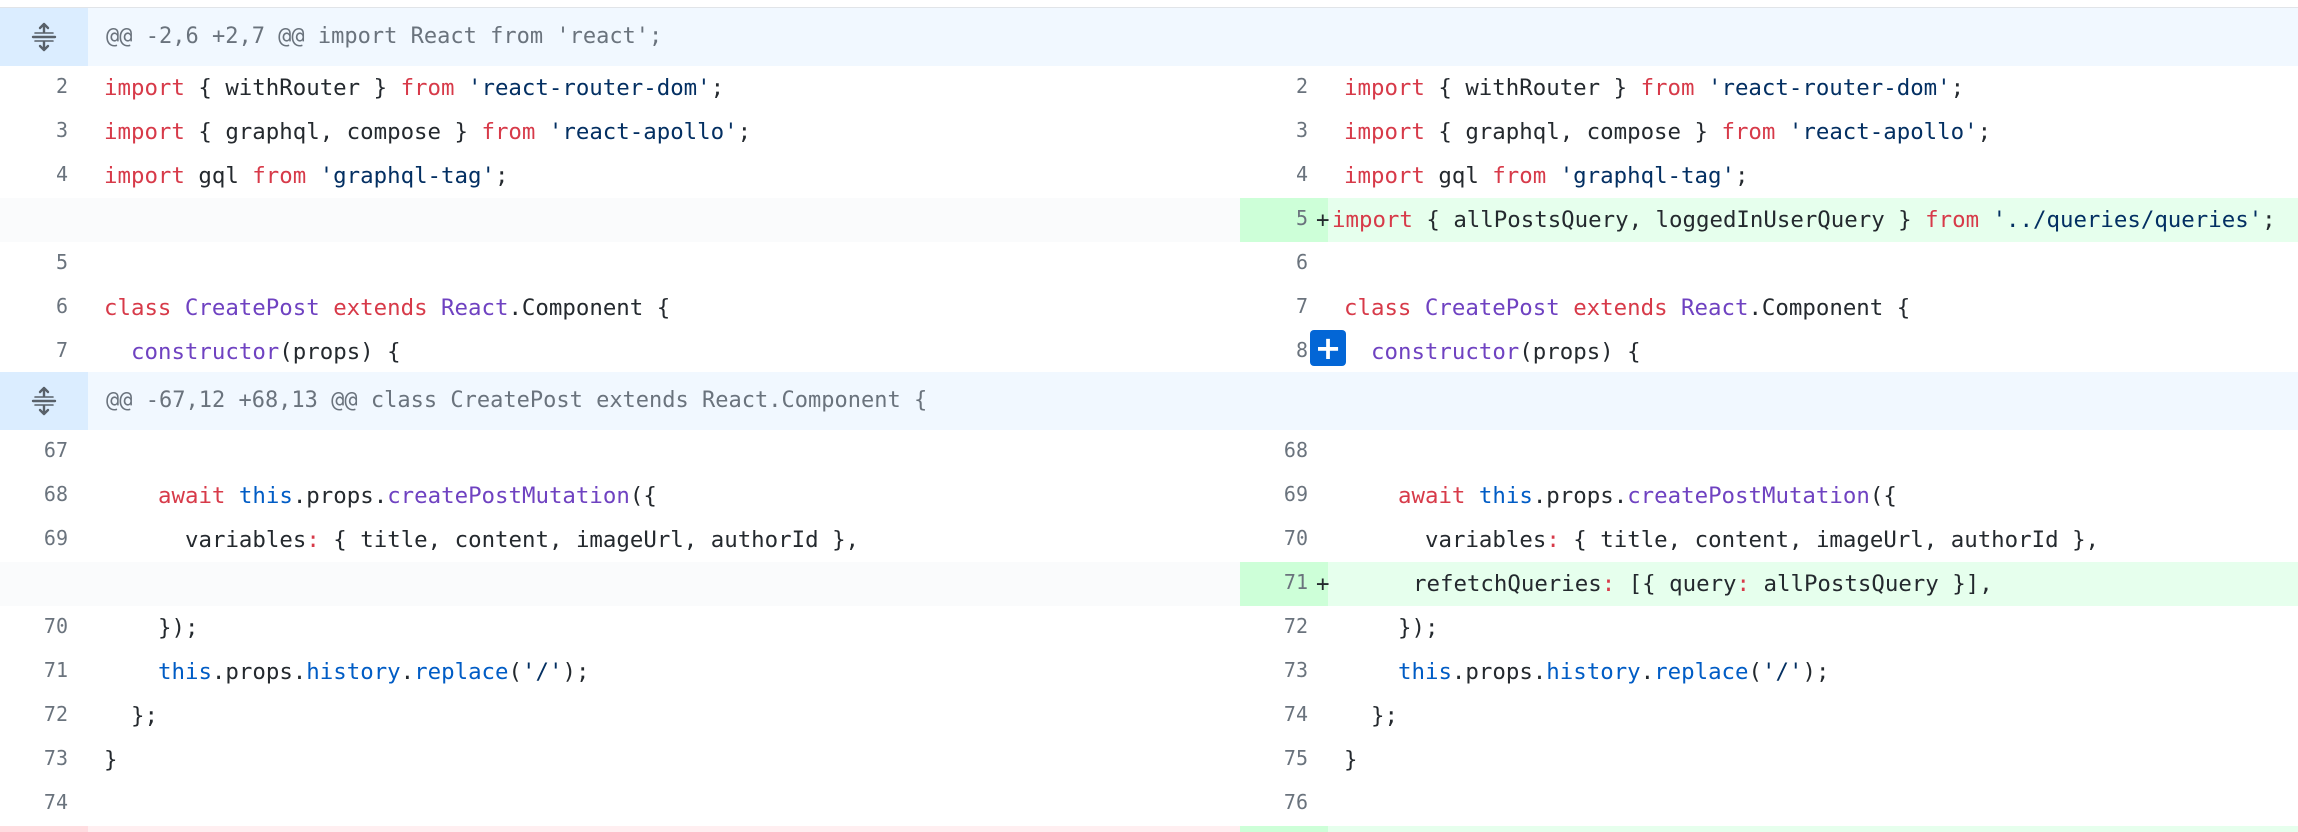 The width and height of the screenshot is (2298, 832). What do you see at coordinates (1284, 308) in the screenshot?
I see `line-number-right: 7` at bounding box center [1284, 308].